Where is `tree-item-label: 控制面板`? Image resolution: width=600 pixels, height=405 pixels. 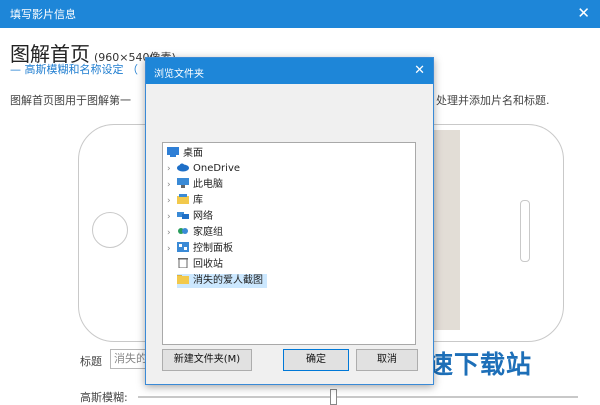
tree-item-label: 控制面板 is located at coordinates (213, 248).